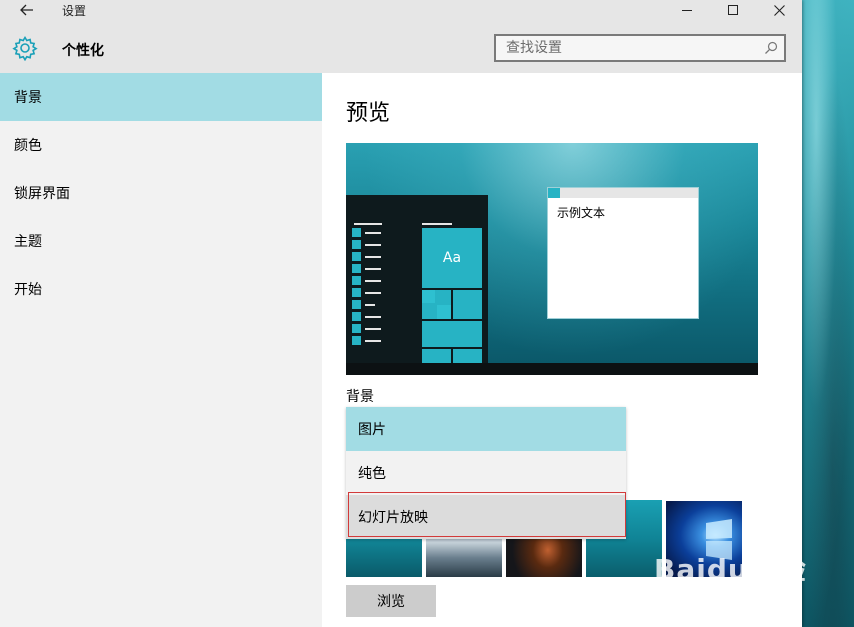 The height and width of the screenshot is (627, 854). I want to click on search-input, so click(626, 48).